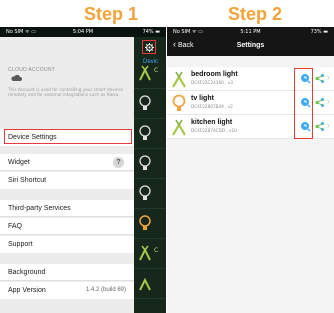 Image resolution: width=334 pixels, height=313 pixels. I want to click on widget-row: Widget ?, so click(67, 162).